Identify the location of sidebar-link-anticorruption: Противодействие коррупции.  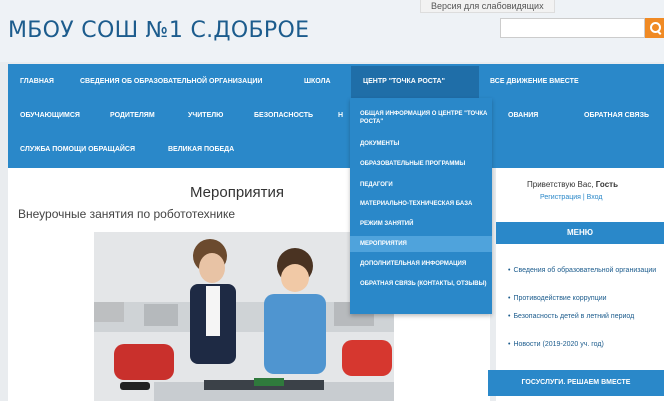
(583, 298).